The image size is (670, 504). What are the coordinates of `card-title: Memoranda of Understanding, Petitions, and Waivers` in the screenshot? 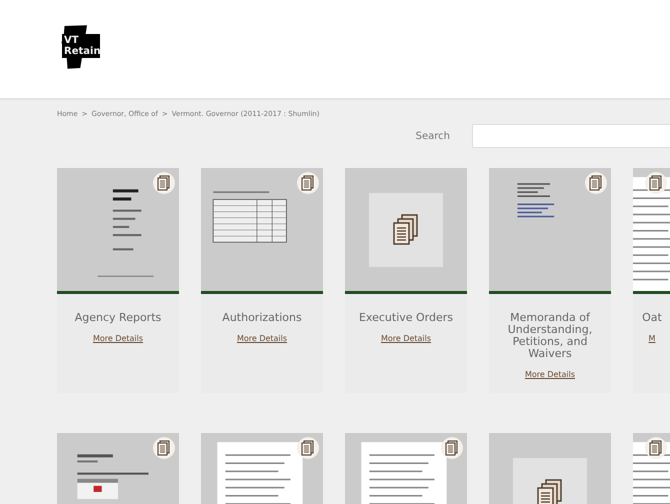 It's located at (550, 336).